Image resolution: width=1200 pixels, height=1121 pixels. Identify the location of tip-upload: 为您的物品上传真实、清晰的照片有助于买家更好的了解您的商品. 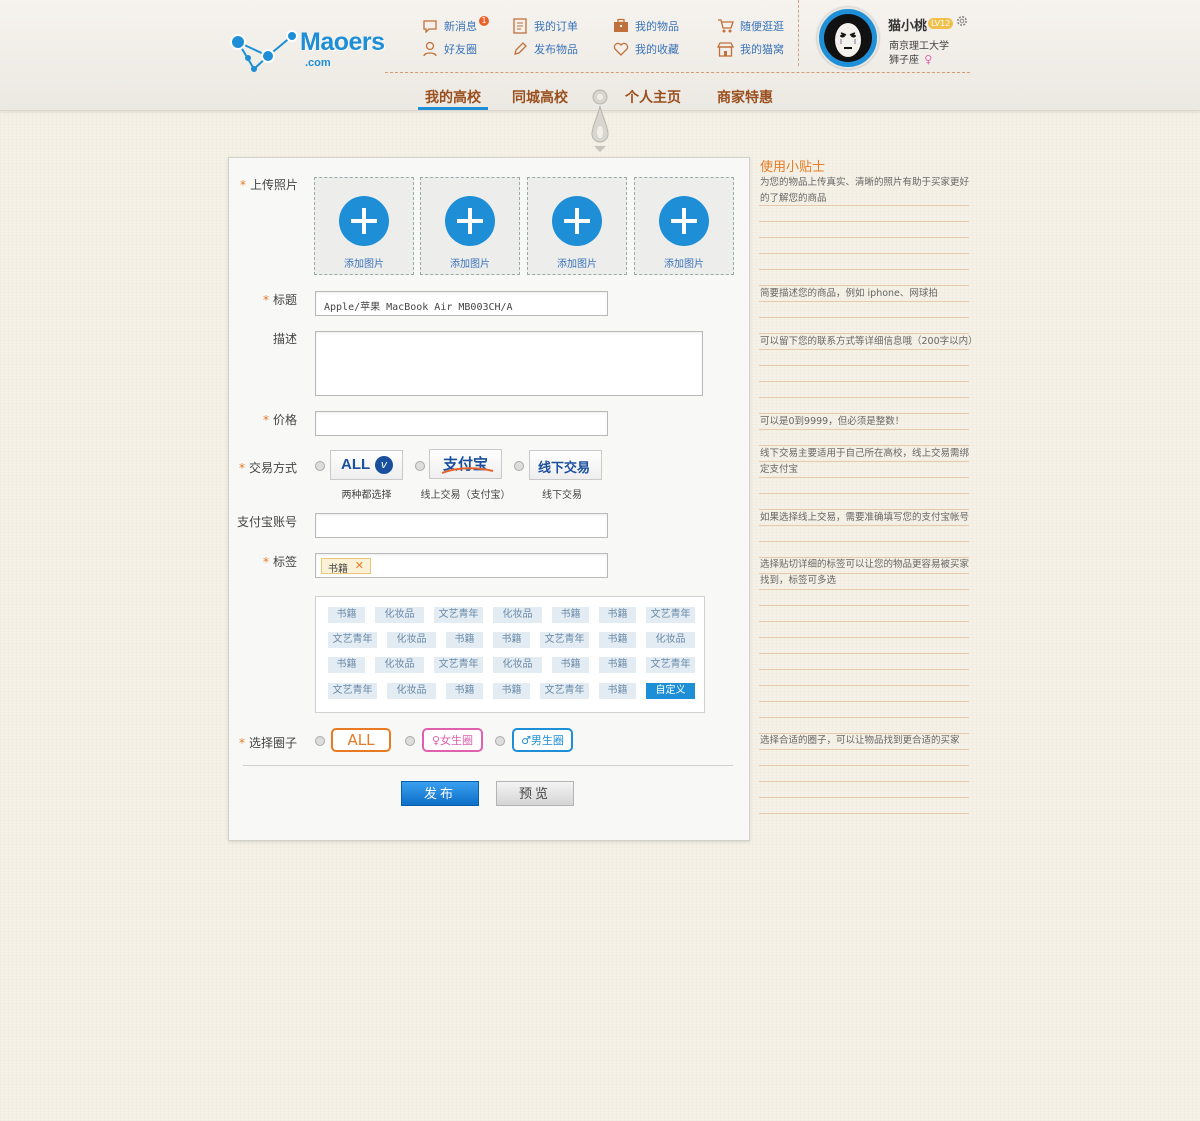
(865, 190).